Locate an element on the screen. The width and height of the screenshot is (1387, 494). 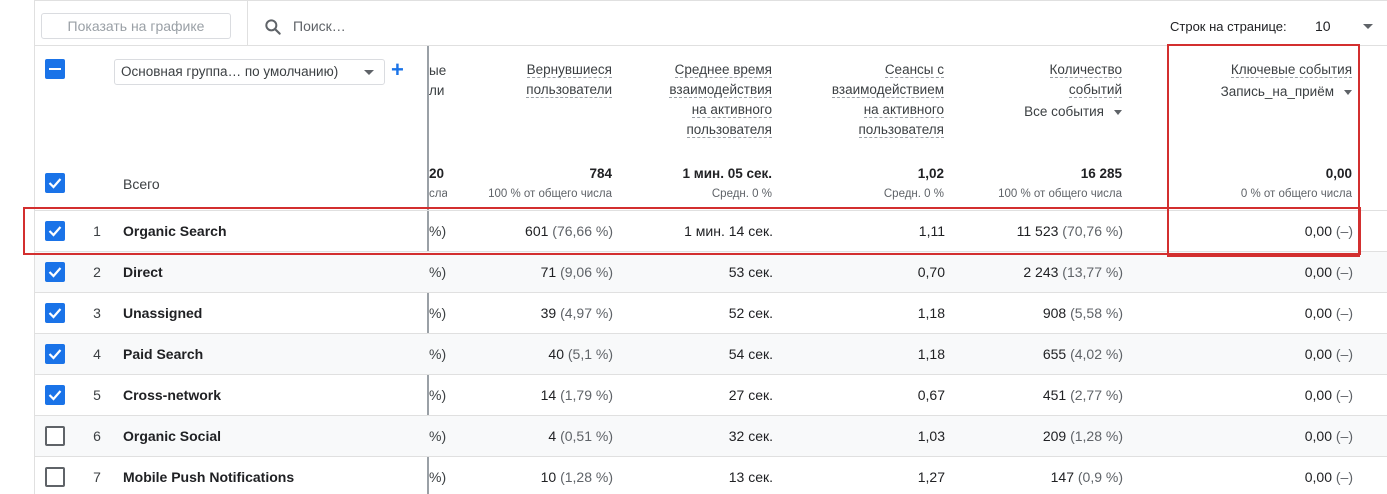
row-avg-time: 53 сек. is located at coordinates (750, 272).